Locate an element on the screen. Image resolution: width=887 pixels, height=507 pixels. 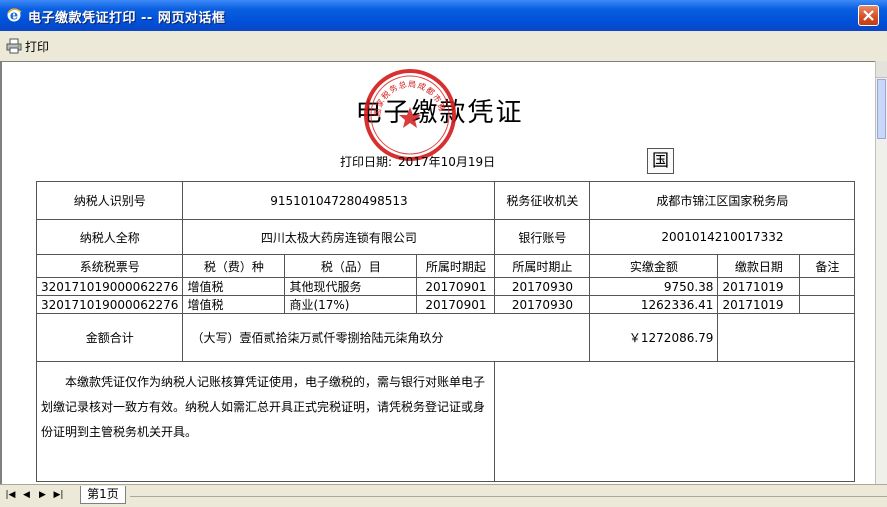
taxpayer-name-value: 四川太极大药房连锁有限公司 is located at coordinates (339, 237).